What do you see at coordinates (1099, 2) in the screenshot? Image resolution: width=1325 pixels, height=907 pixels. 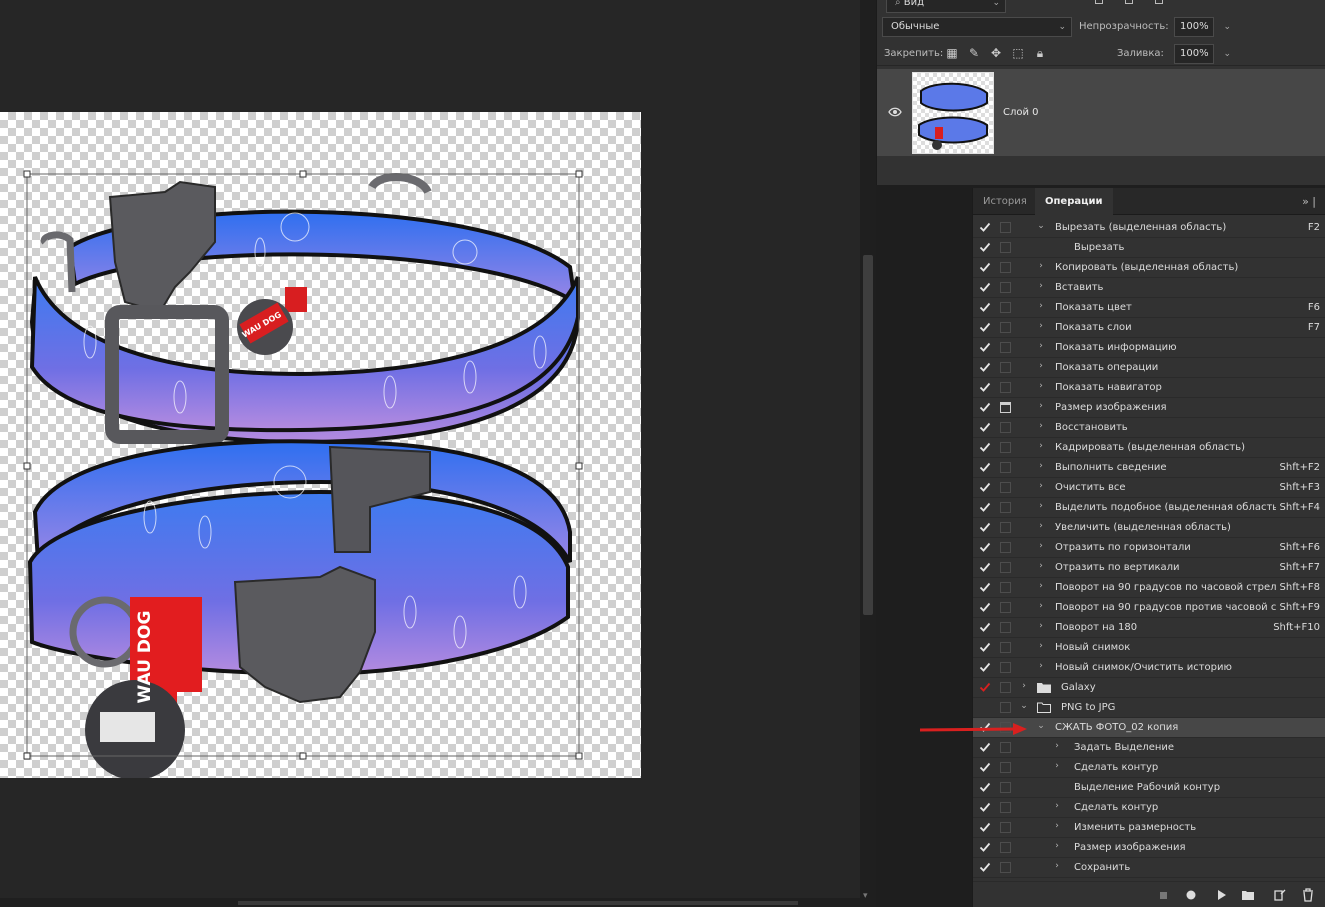 I see `image-filter-icon` at bounding box center [1099, 2].